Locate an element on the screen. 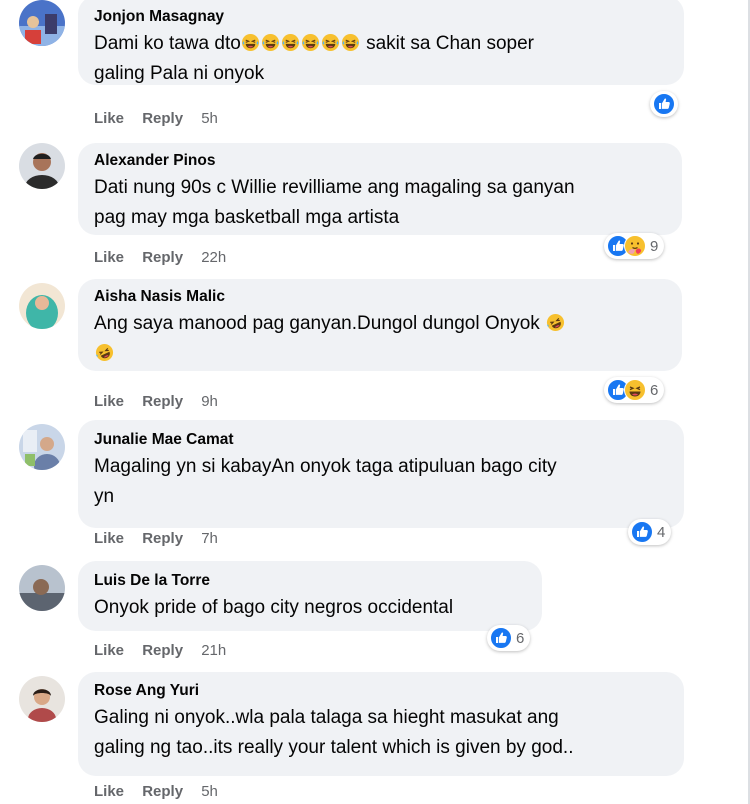 This screenshot has width=750, height=804. comment-author: Rose Ang Yuri is located at coordinates (382, 691).